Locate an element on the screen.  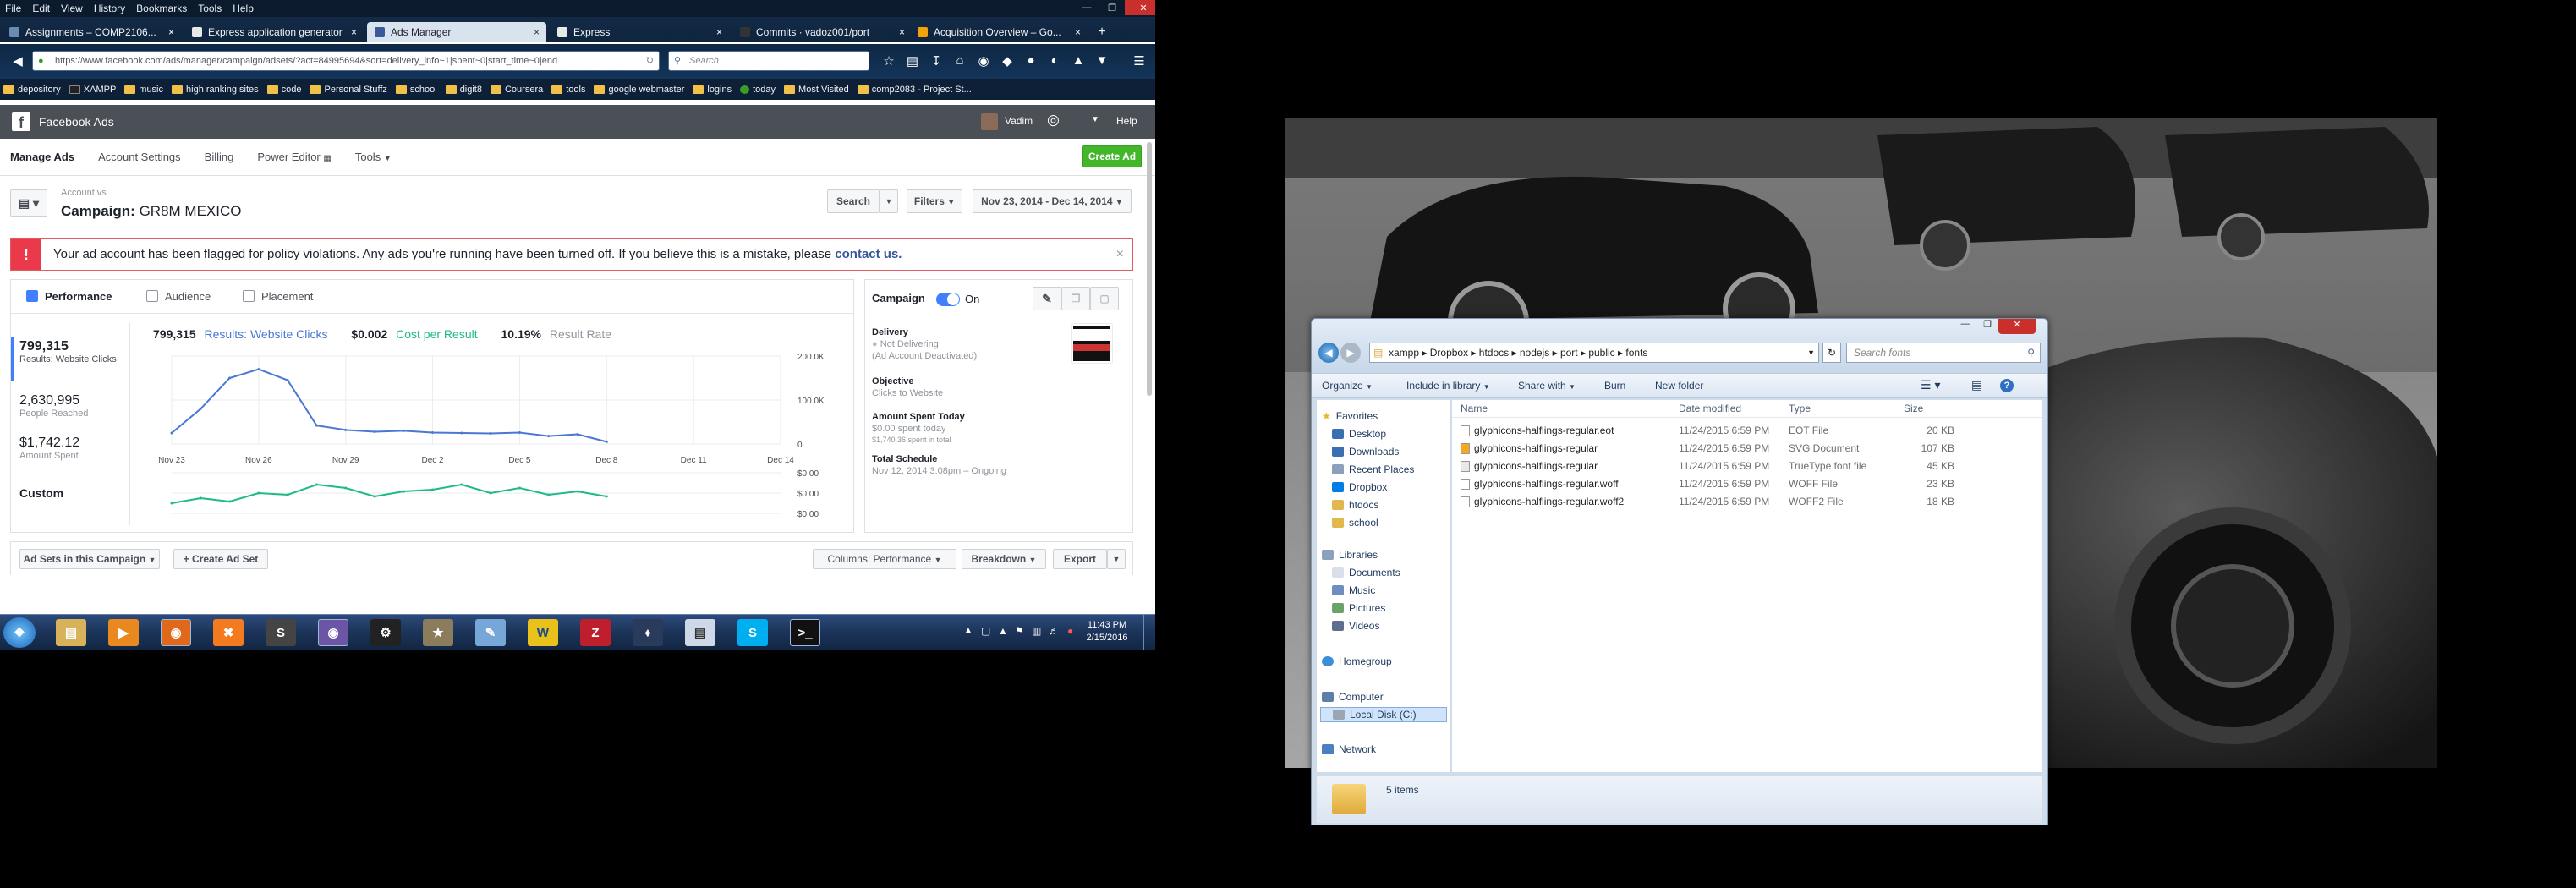
tray-icon: ▲ is located at coordinates (1003, 631).